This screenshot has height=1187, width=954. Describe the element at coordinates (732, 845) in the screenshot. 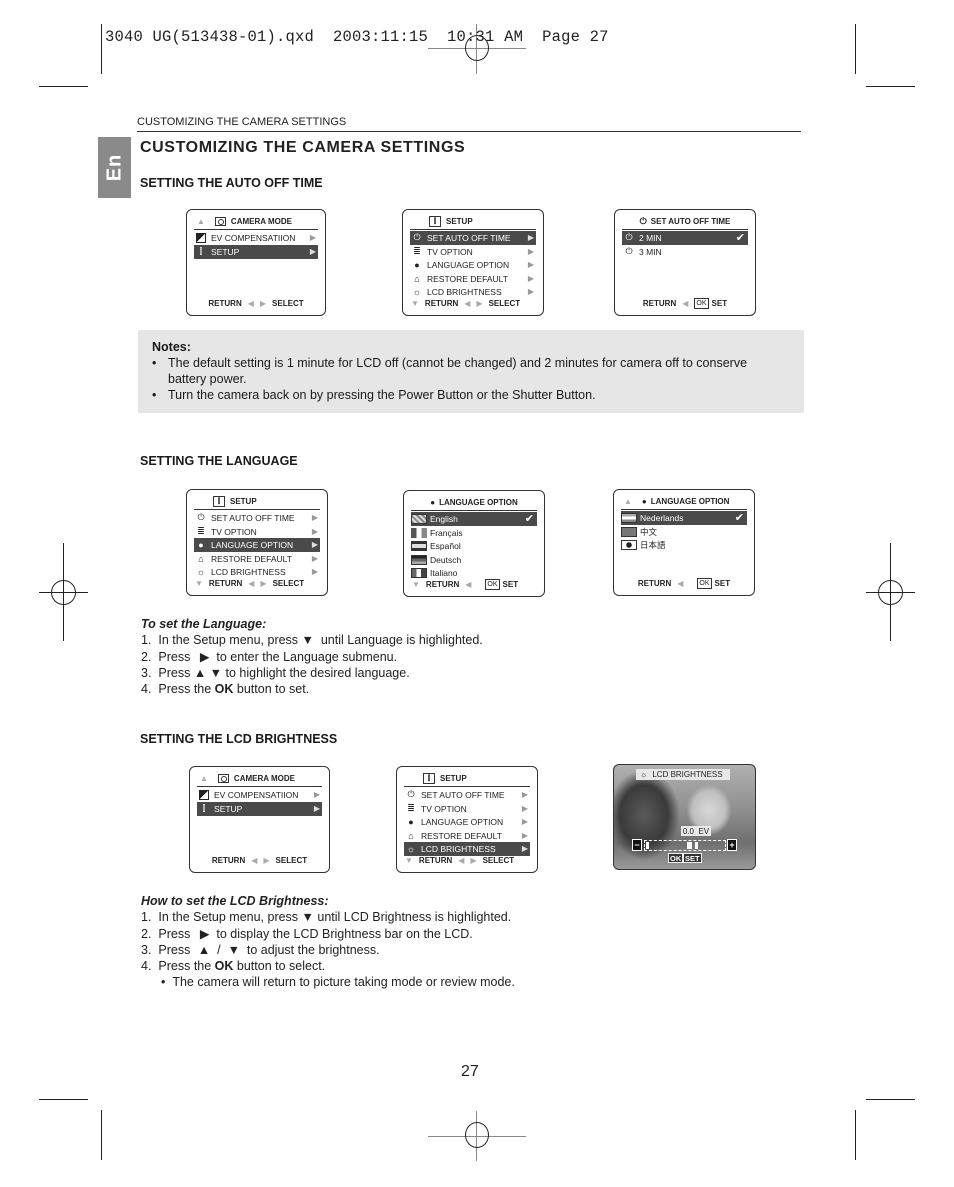

I see `plus-button: +` at that location.